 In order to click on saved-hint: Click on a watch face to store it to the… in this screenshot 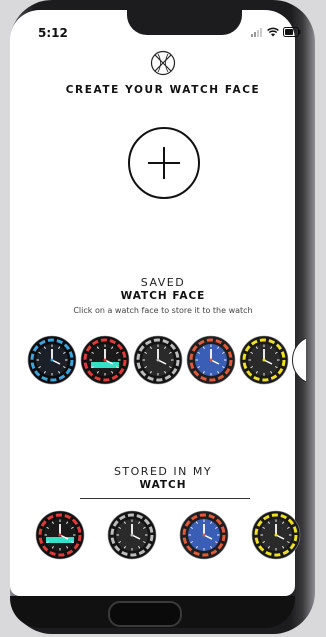, I will do `click(163, 310)`.